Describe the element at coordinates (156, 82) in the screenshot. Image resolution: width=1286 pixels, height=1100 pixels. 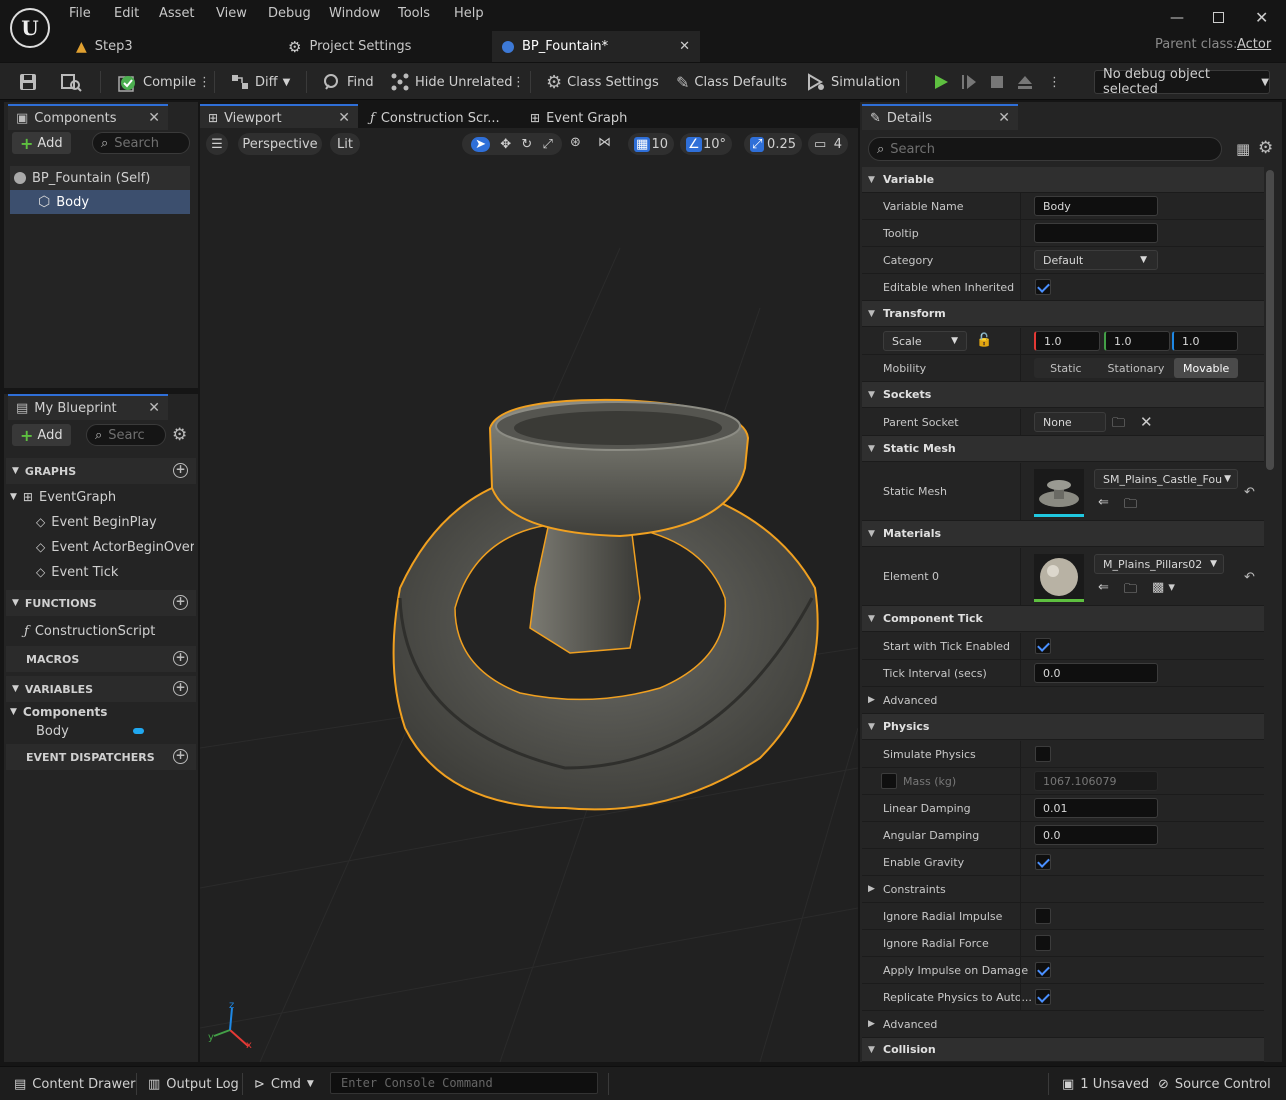
I see `compile-button: Compile` at that location.